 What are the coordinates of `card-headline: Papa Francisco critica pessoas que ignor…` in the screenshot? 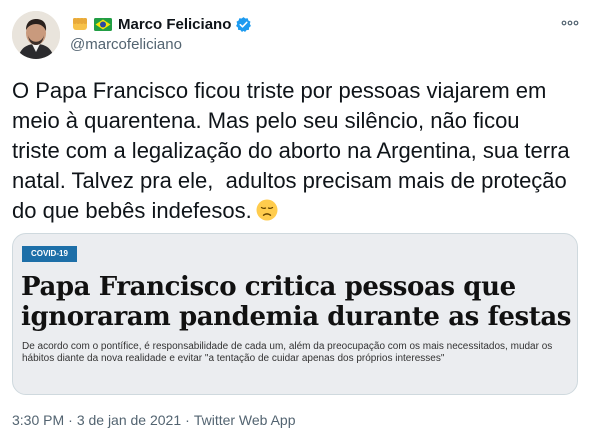 It's located at (296, 302).